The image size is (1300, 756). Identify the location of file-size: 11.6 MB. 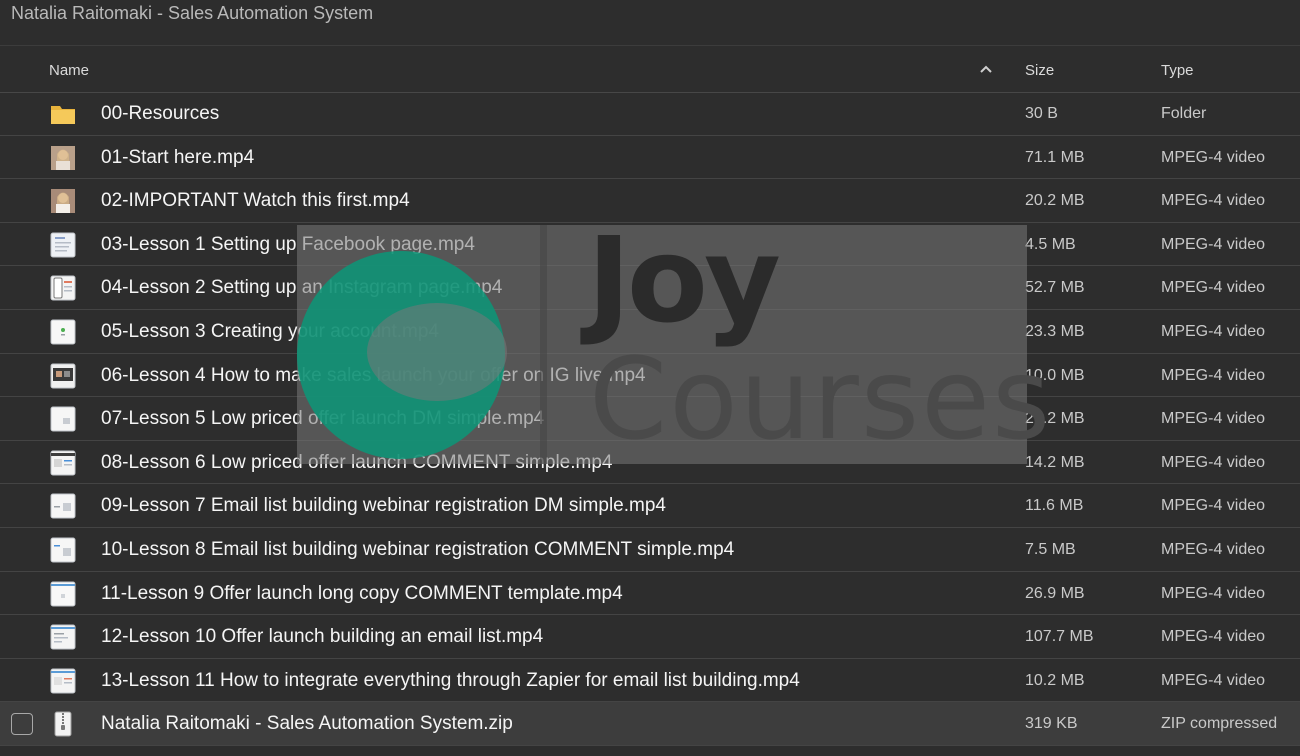
(1054, 506).